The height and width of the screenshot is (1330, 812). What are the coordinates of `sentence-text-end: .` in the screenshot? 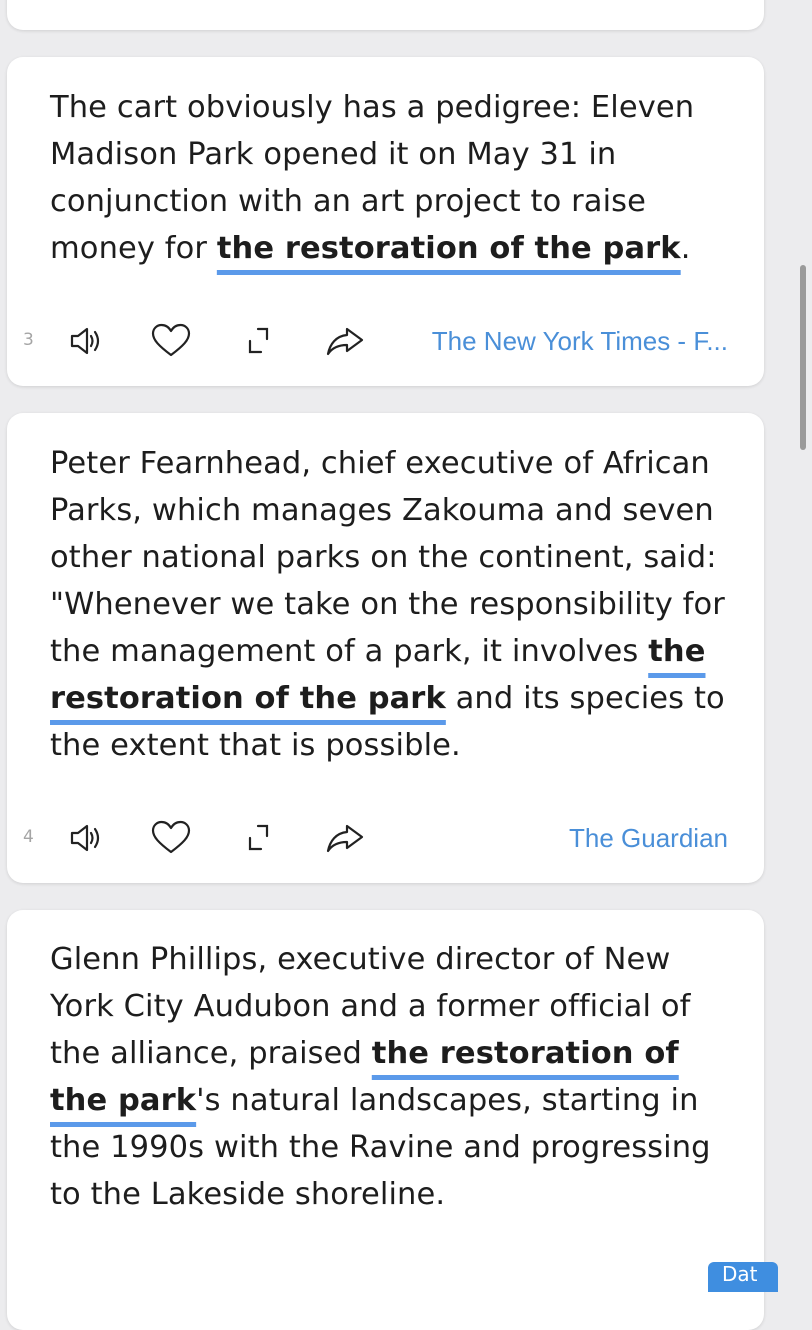 It's located at (685, 248).